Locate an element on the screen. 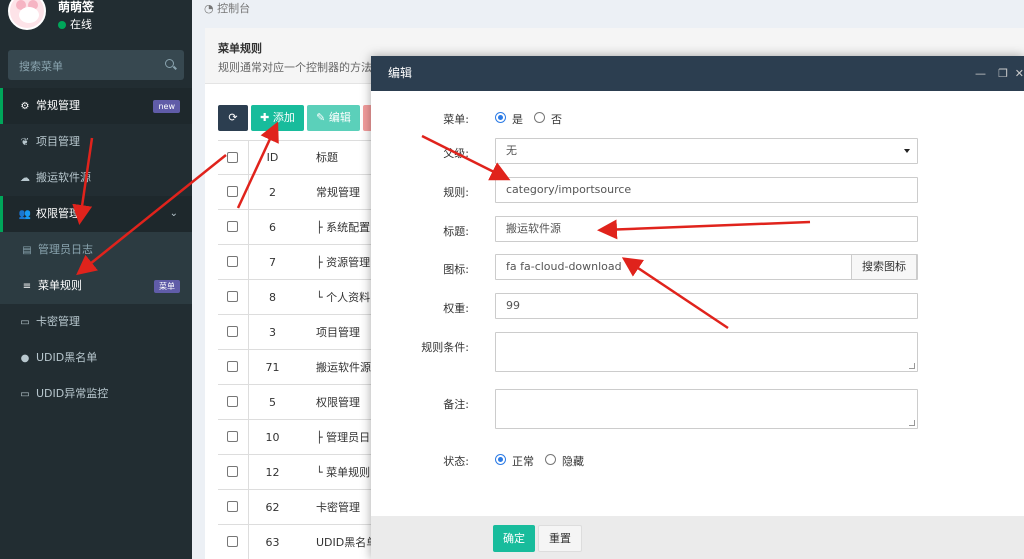 The image size is (1024, 559). status-label: 状态: is located at coordinates (456, 461).